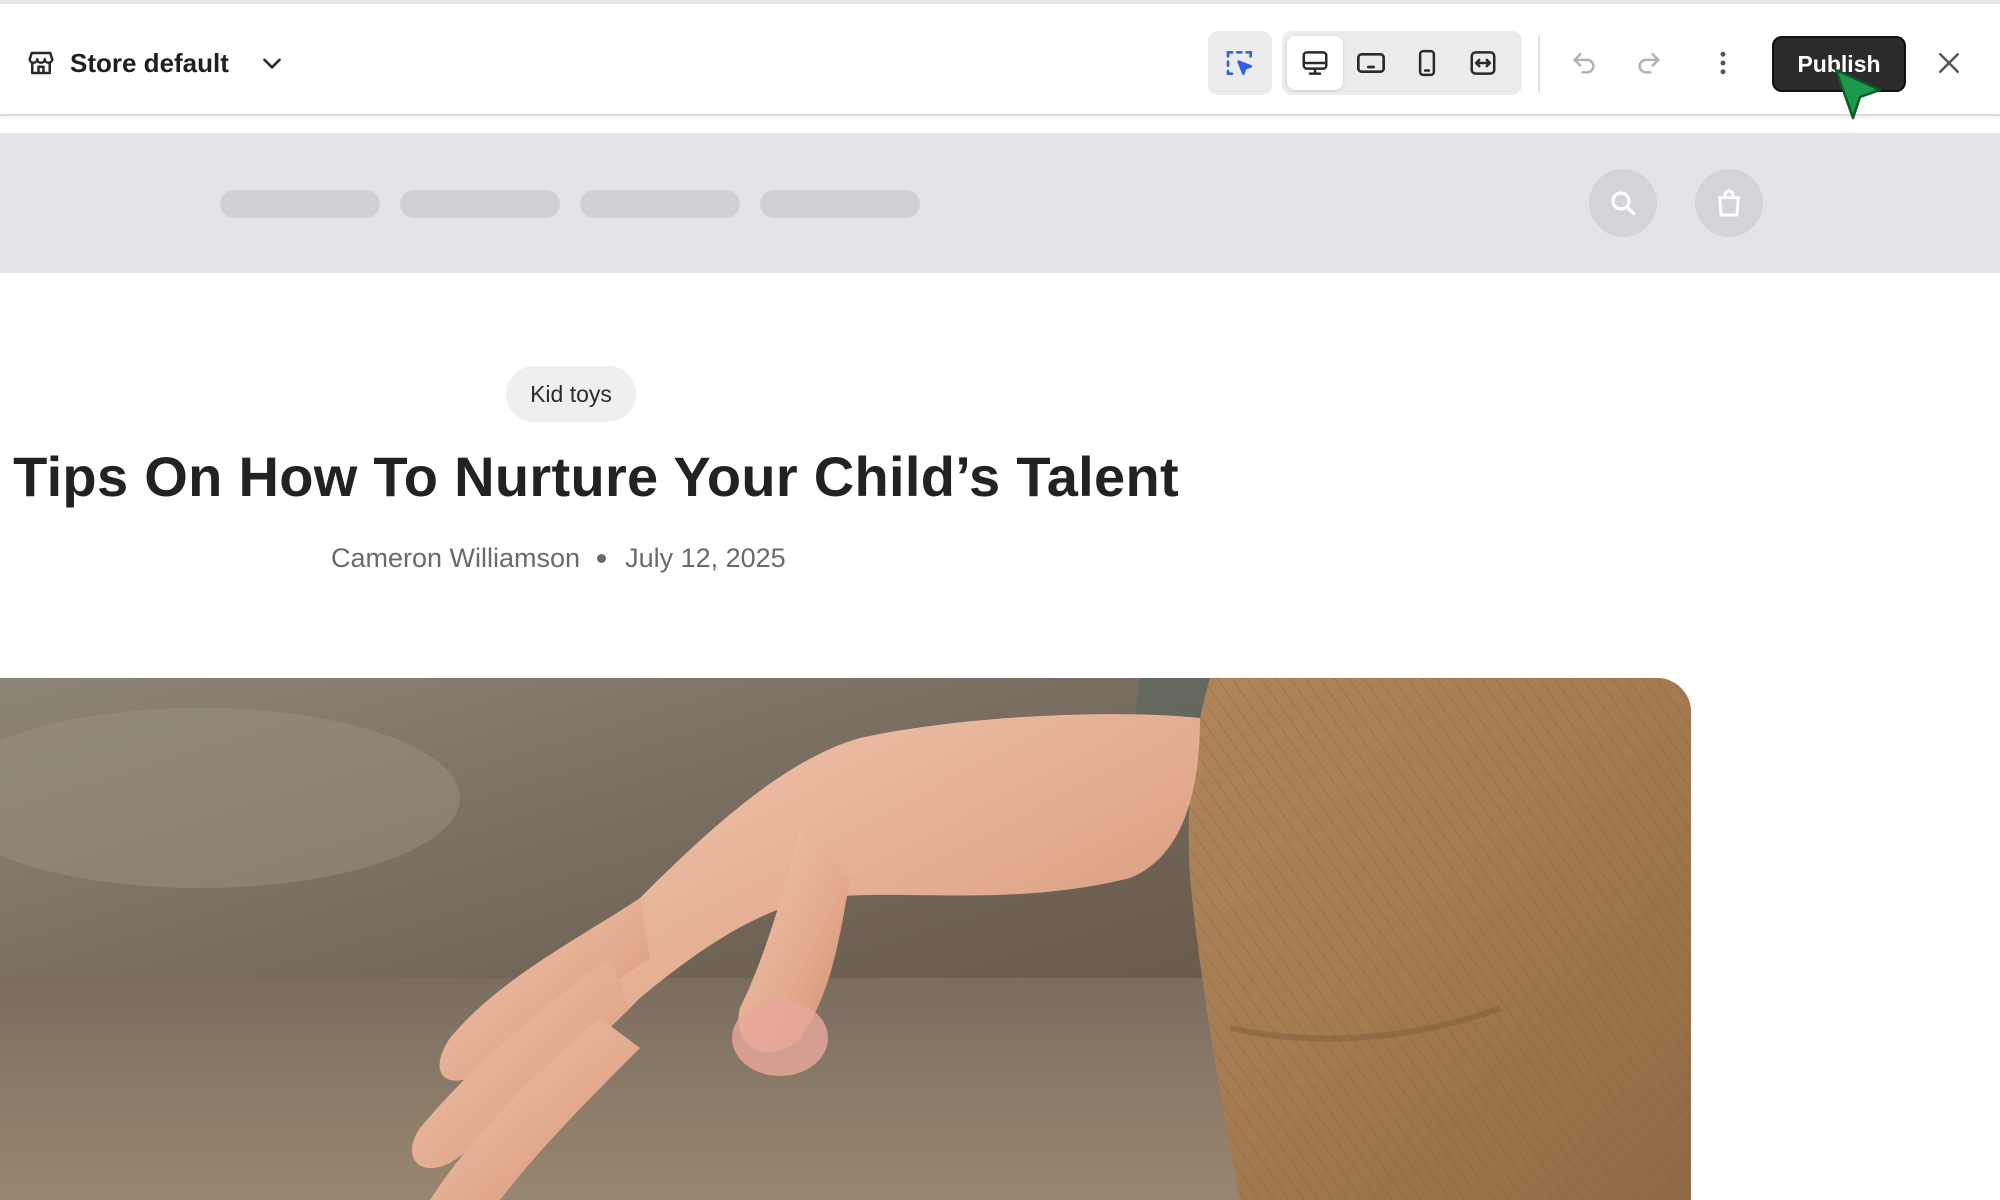 The height and width of the screenshot is (1200, 2000). I want to click on shopping-bag-icon, so click(1729, 203).